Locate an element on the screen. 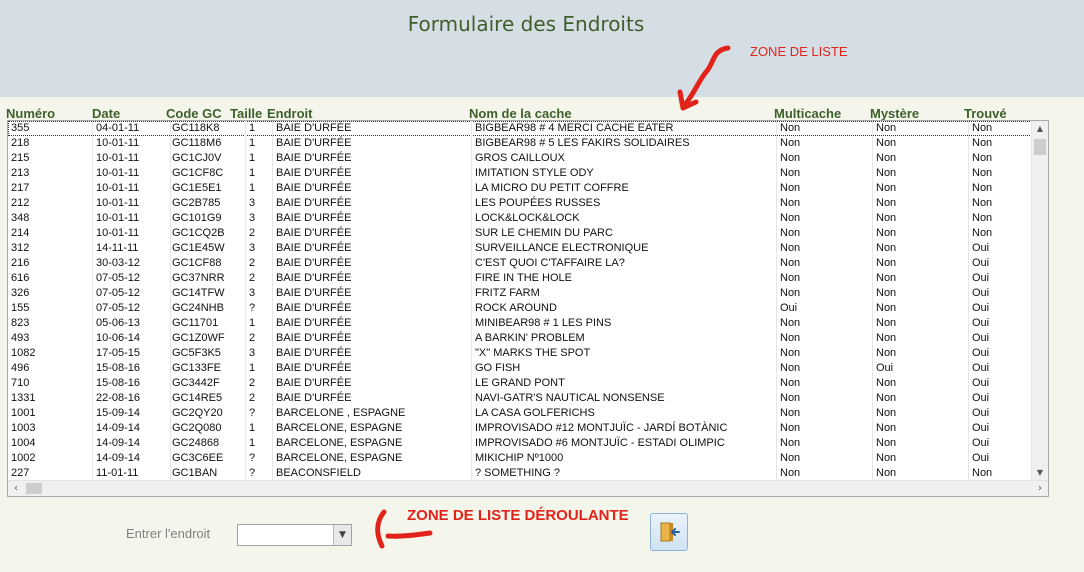 This screenshot has width=1084, height=572. endroit-combobox: ▼ is located at coordinates (294, 535).